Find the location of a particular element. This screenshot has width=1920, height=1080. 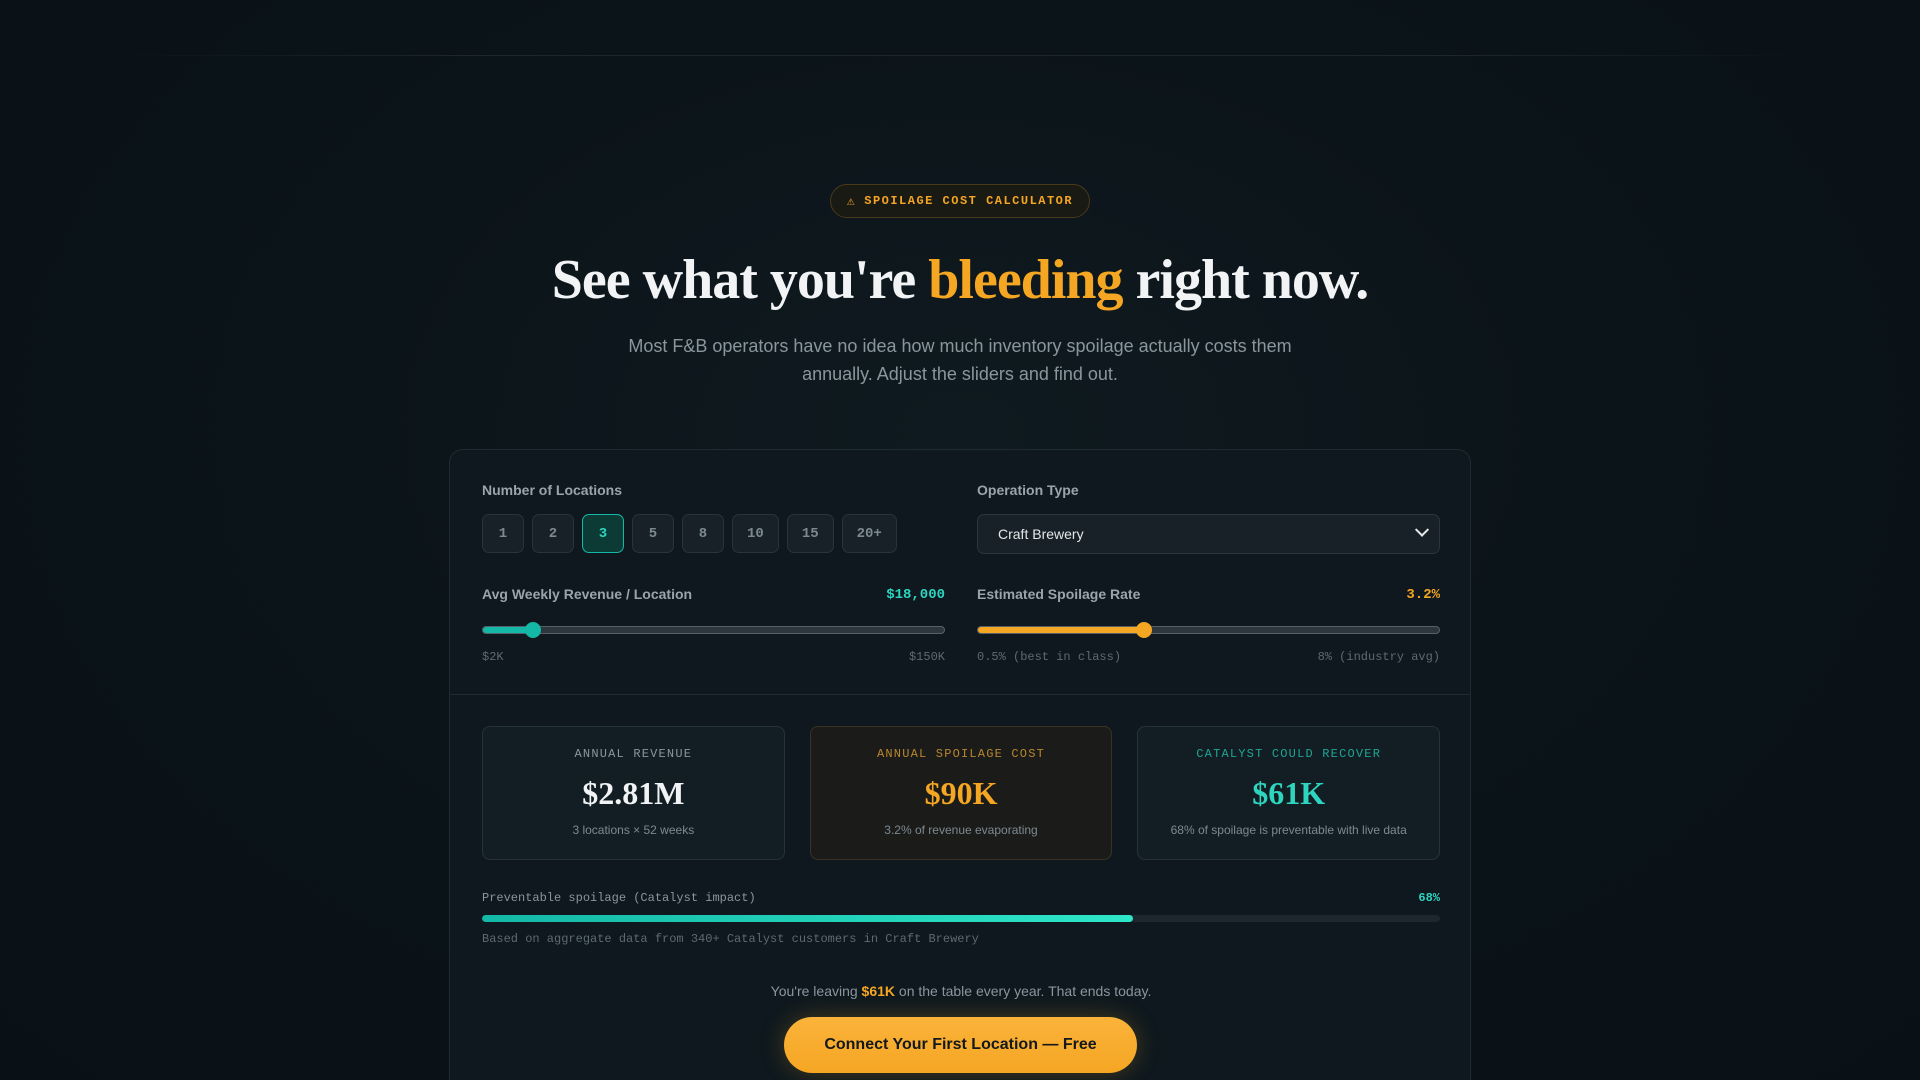

locations-options: 1 2 3 5 8 10 15 20+ is located at coordinates (713, 533).